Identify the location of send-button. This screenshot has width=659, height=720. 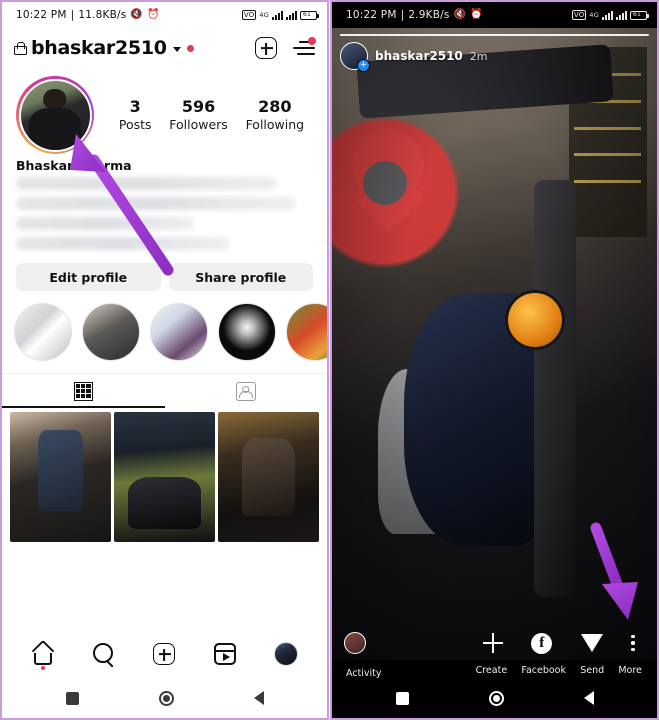
(591, 643).